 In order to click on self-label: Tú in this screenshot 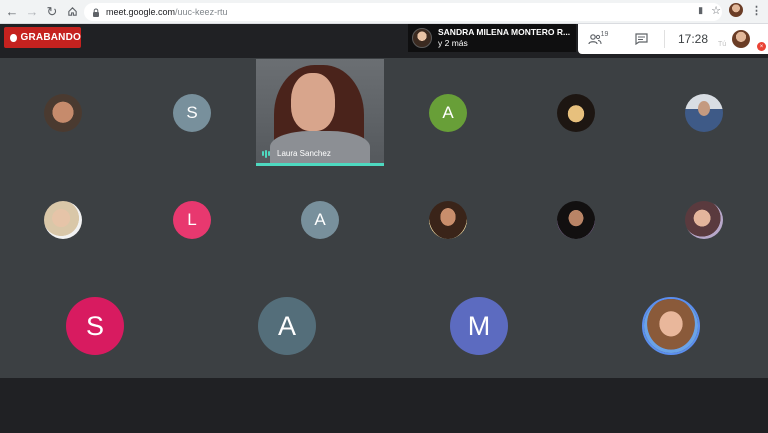, I will do `click(722, 44)`.